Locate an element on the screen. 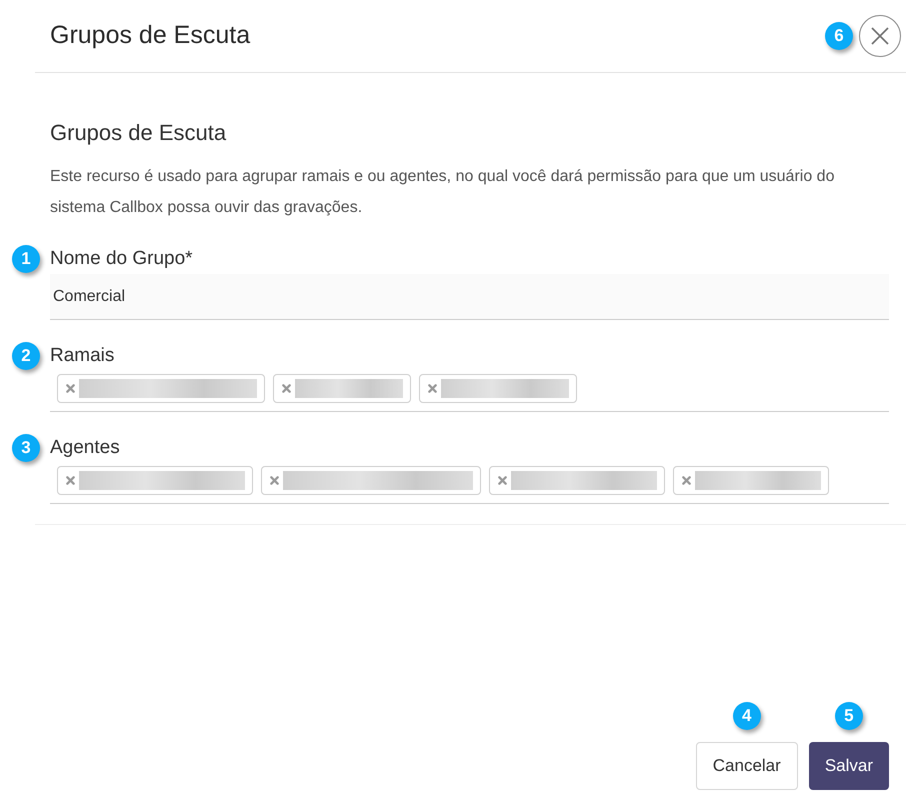  callout-badge: 4 is located at coordinates (746, 716).